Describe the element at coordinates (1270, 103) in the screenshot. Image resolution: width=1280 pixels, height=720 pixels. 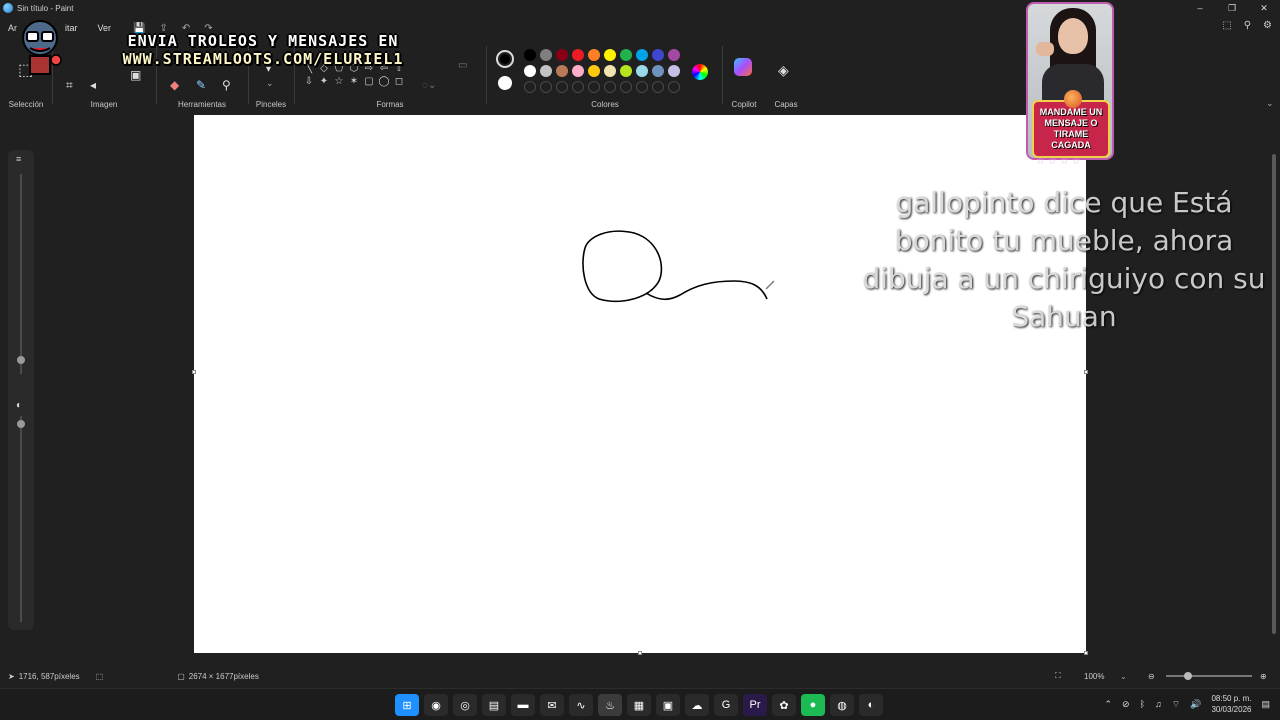
I see `ribbon-collapse-icon: ⌄` at that location.